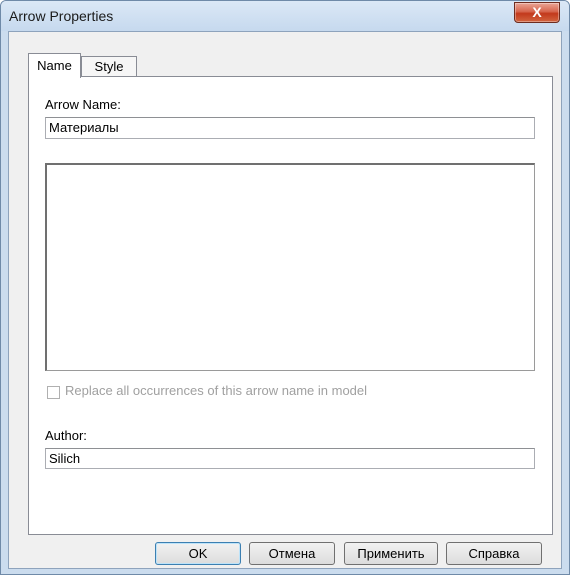 The width and height of the screenshot is (570, 575). I want to click on arrow-name-label: Arrow Name:, so click(83, 104).